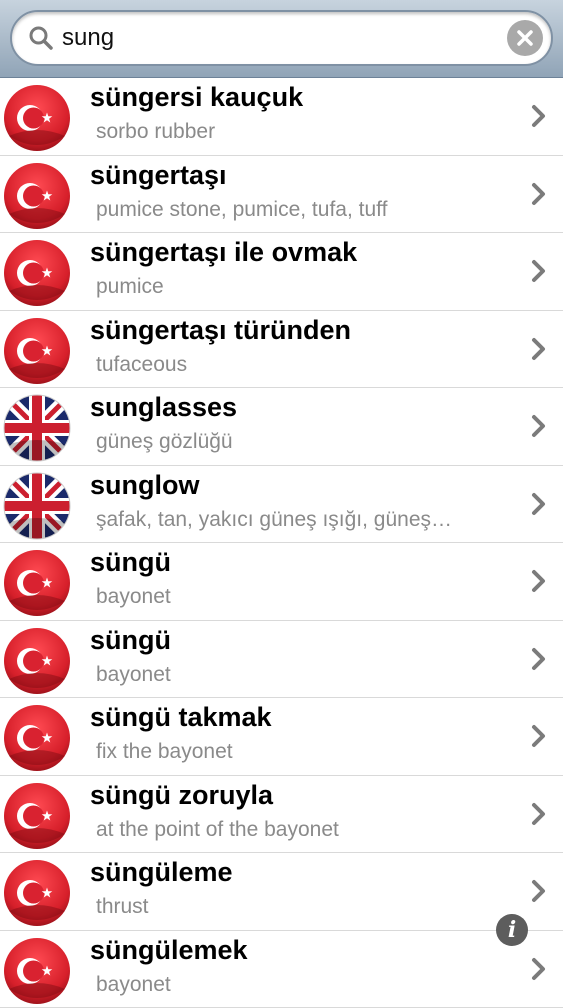 The height and width of the screenshot is (1008, 563). I want to click on result-translation: tufaceous, so click(306, 365).